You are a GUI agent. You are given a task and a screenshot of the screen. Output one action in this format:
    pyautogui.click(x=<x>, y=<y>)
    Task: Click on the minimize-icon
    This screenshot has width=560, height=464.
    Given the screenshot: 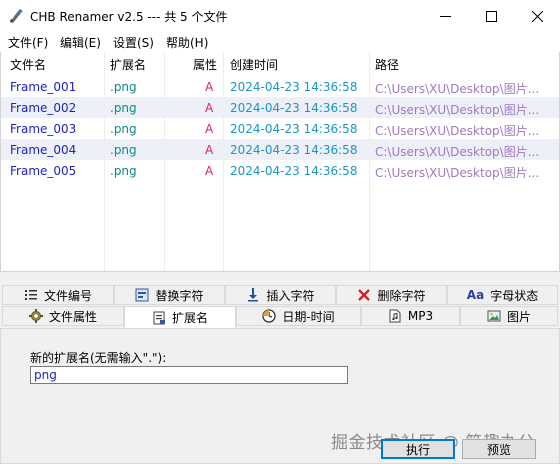 What is the action you would take?
    pyautogui.click(x=445, y=16)
    